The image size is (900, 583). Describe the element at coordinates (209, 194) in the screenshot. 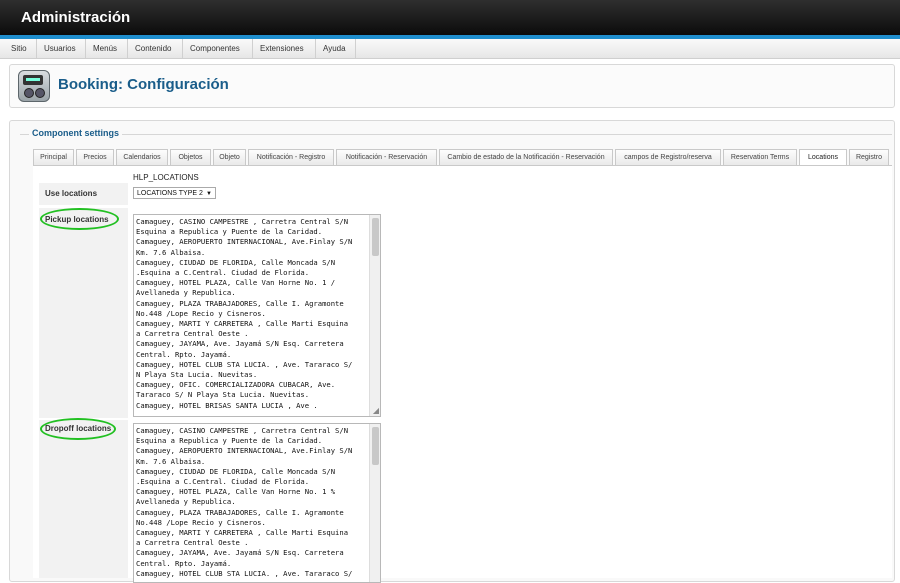

I see `chevron-down-icon: ▼` at that location.